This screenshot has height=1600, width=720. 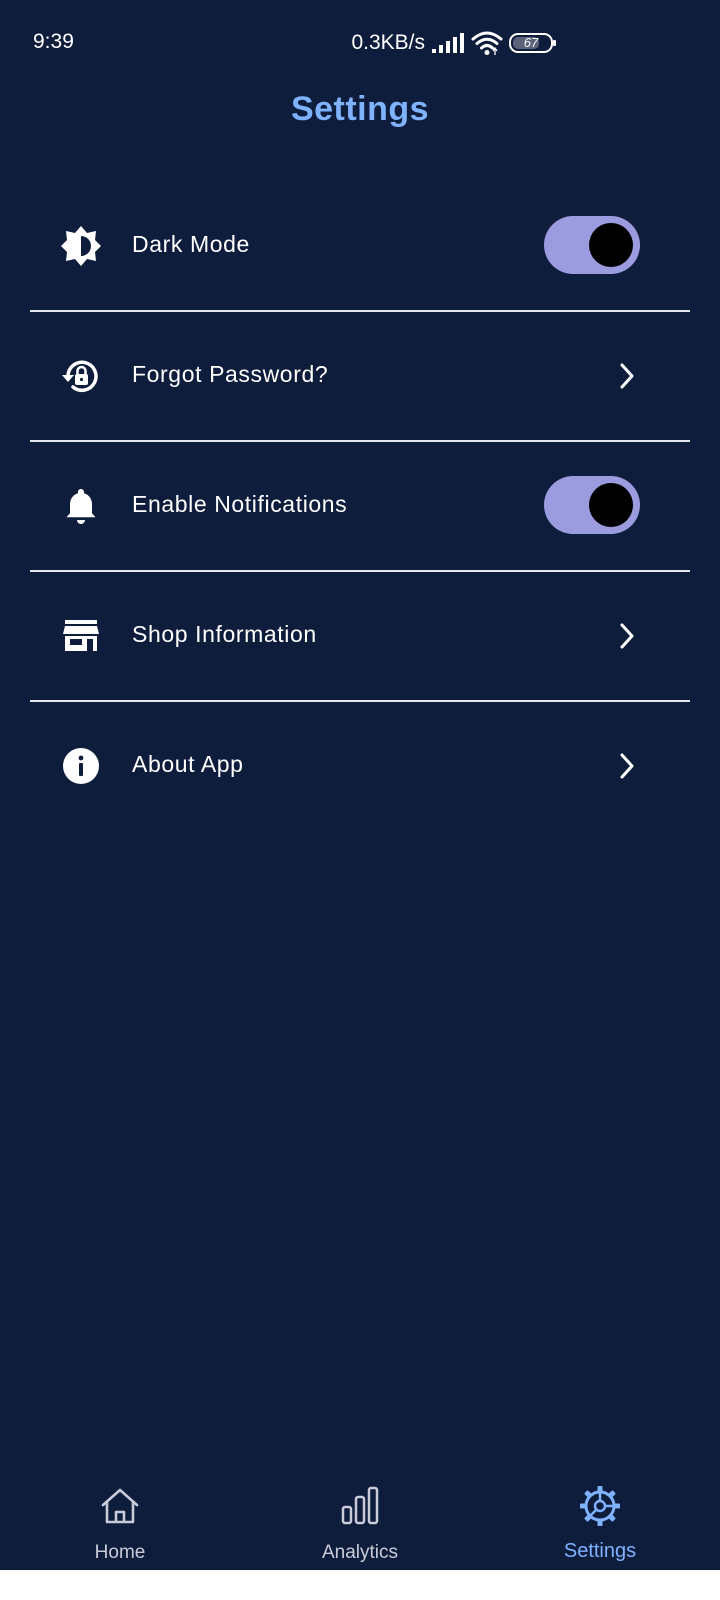 I want to click on settings-row-about-app: About App, so click(x=360, y=767).